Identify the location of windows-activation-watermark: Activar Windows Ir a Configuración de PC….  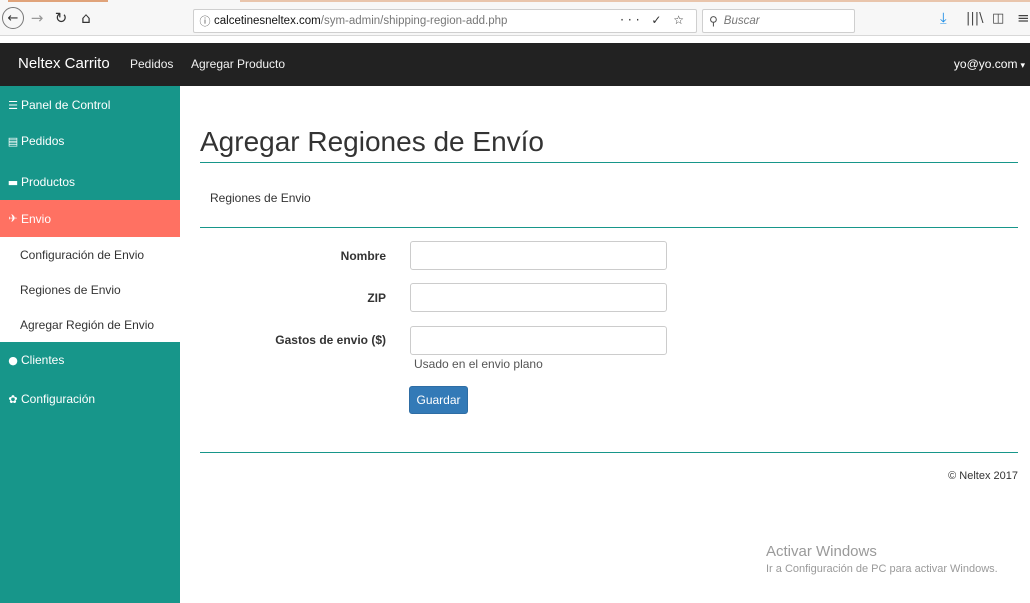
(882, 559).